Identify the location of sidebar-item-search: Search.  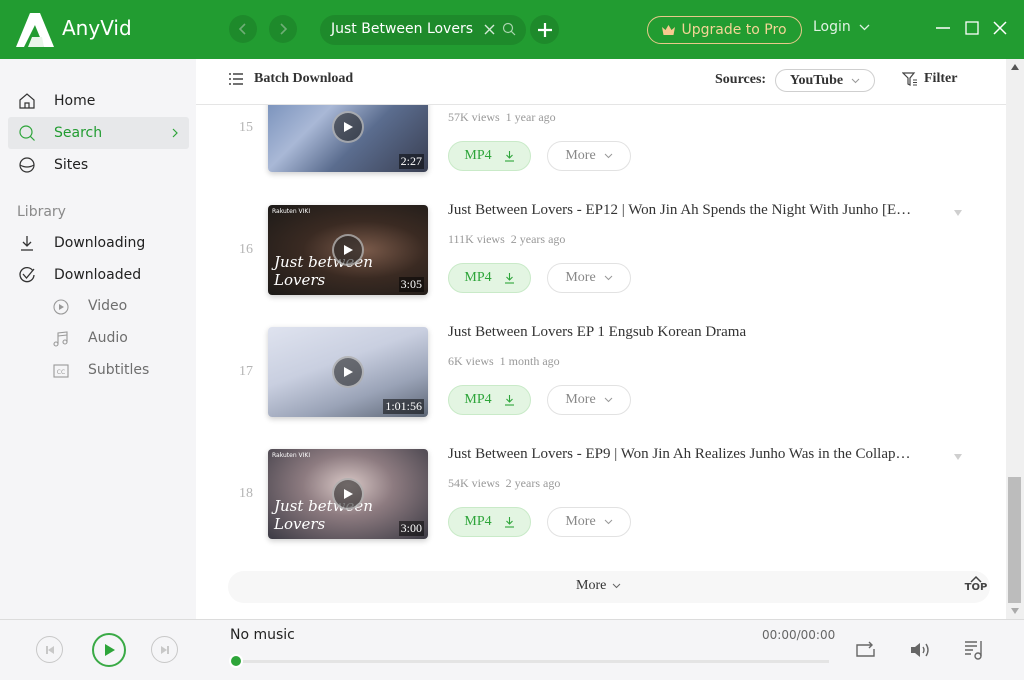
(98, 133).